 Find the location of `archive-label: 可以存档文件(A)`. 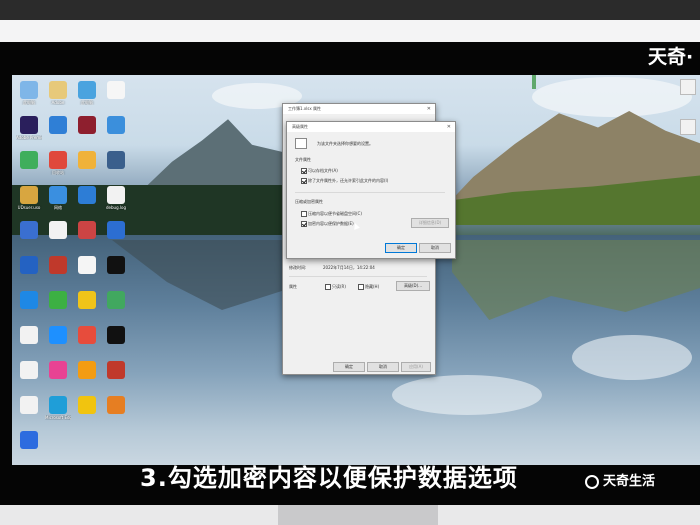

archive-label: 可以存档文件(A) is located at coordinates (323, 170).